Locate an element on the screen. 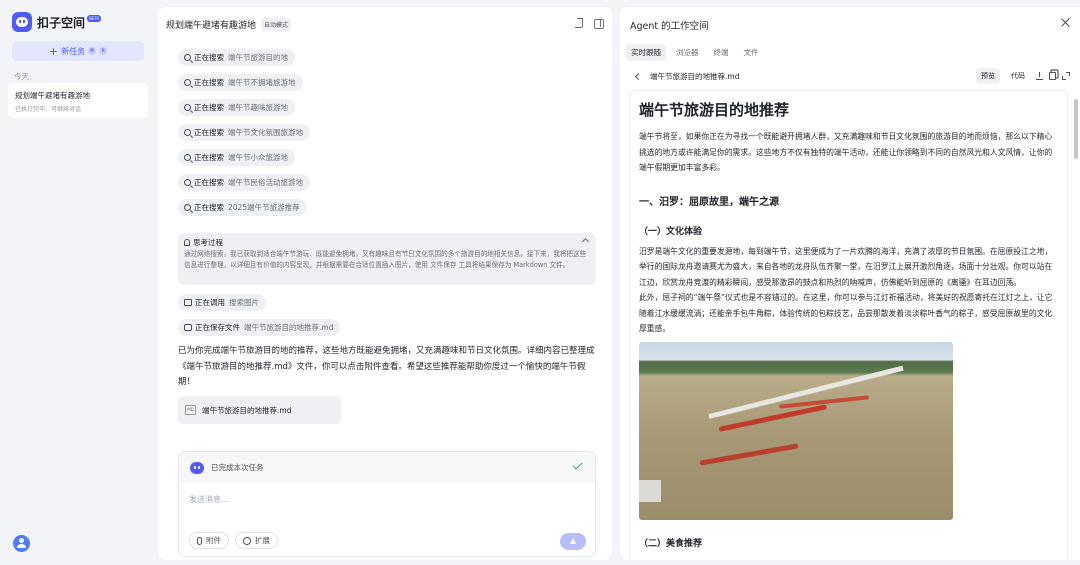 Image resolution: width=1080 pixels, height=565 pixels. message-input is located at coordinates (339, 499).